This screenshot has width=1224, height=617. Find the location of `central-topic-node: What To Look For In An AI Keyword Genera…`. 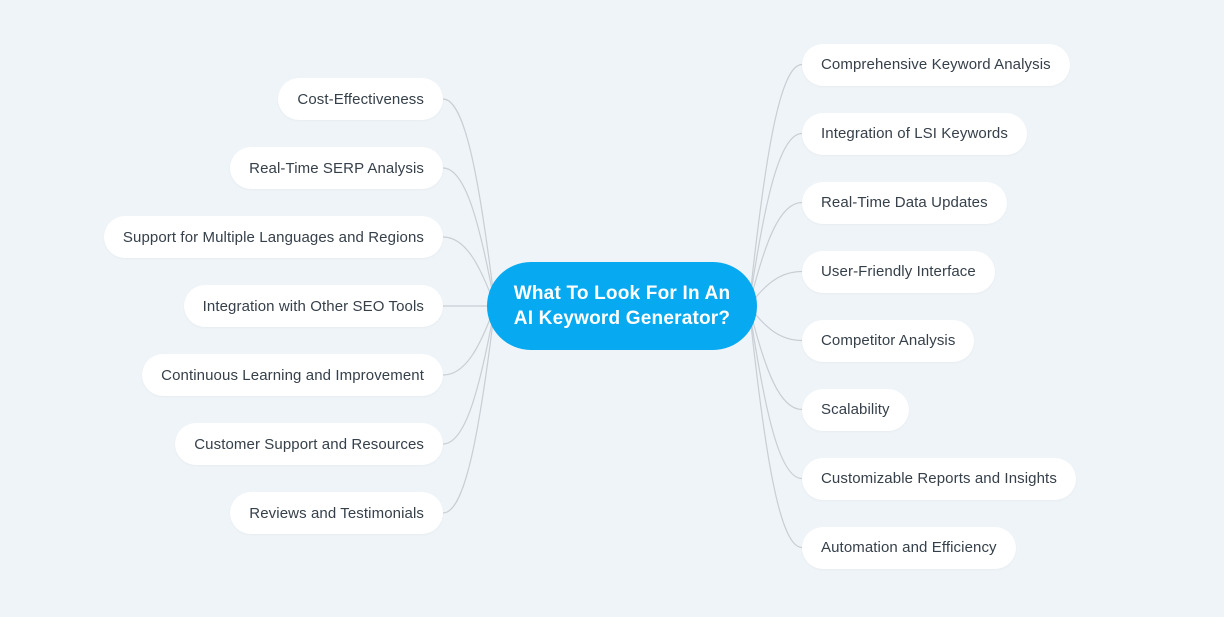

central-topic-node: What To Look For In An AI Keyword Genera… is located at coordinates (622, 306).